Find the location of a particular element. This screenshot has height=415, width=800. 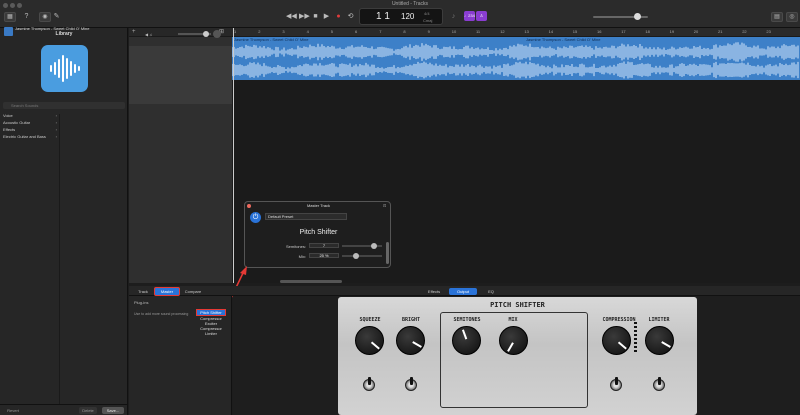

expand-icon: ⊡ is located at coordinates (384, 205).